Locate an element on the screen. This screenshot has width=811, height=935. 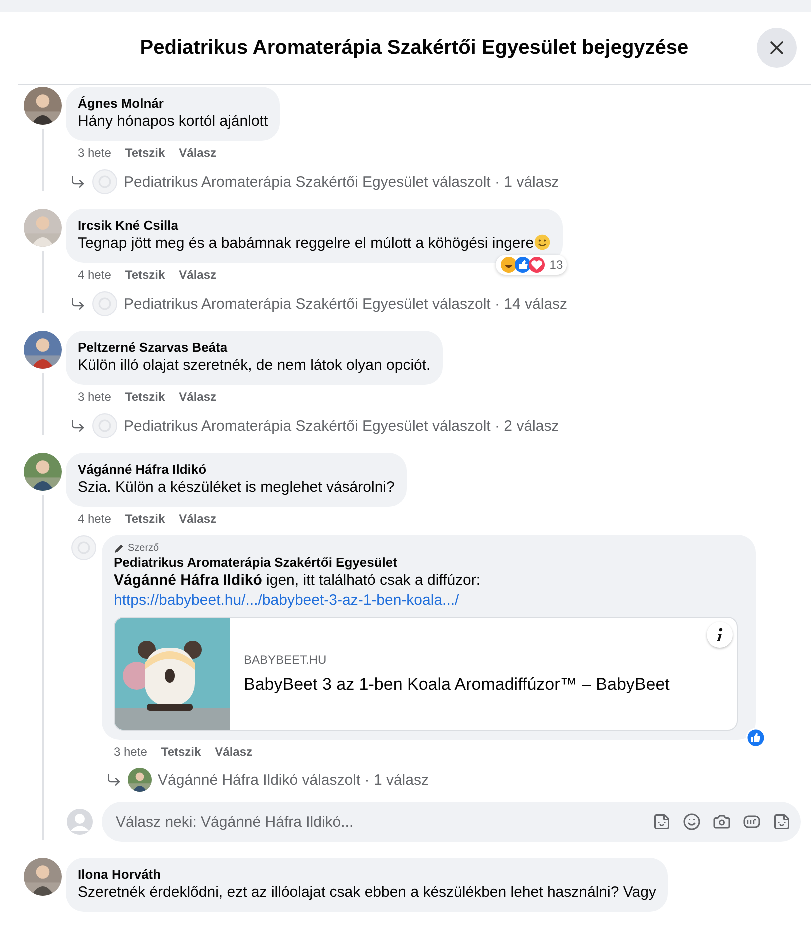
info-icon is located at coordinates (720, 635).